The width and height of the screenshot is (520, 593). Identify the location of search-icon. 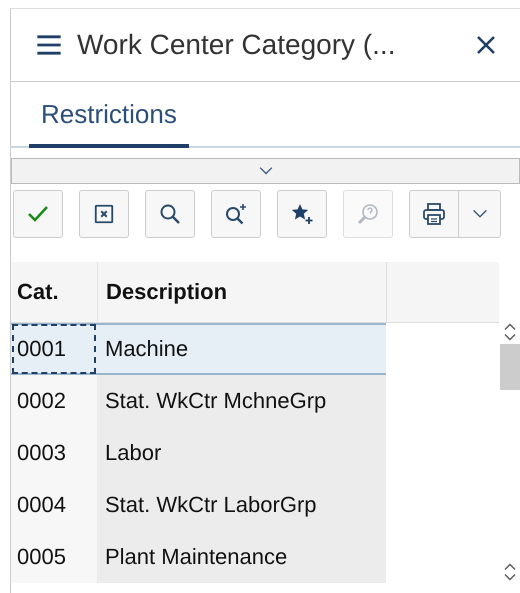
(170, 214).